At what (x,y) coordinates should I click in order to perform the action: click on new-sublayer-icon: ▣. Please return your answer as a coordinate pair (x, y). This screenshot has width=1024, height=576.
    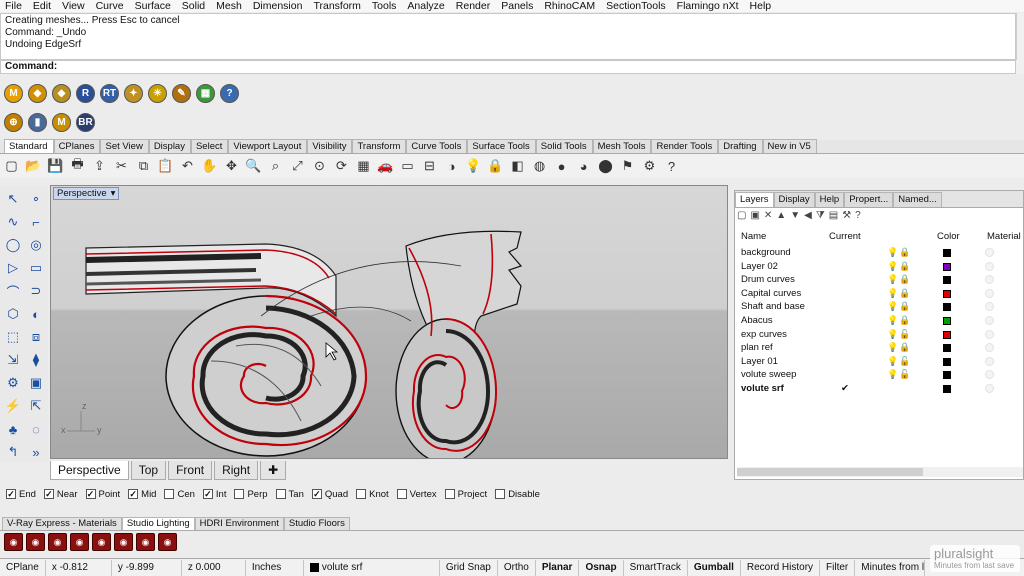
    Looking at the image, I should click on (754, 217).